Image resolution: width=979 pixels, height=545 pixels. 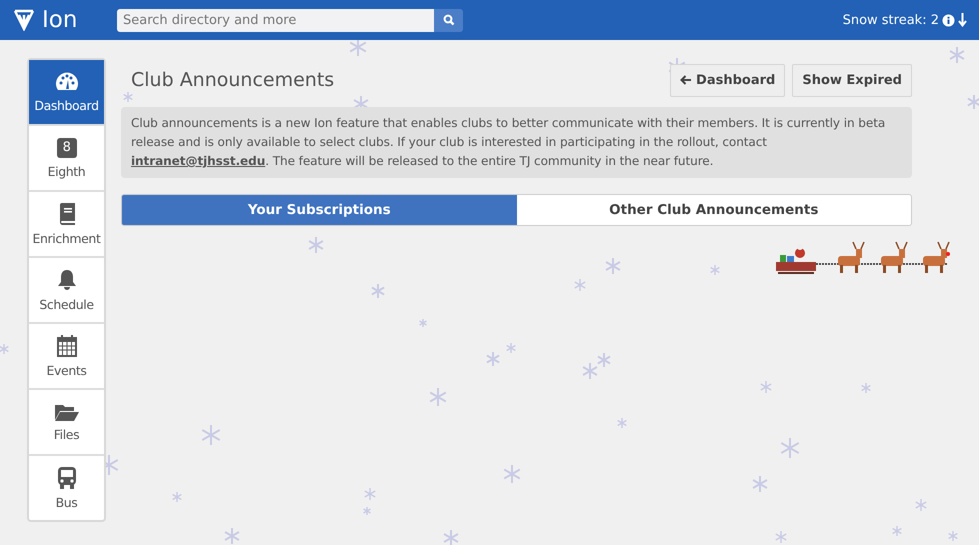 I want to click on search-button, so click(x=448, y=20).